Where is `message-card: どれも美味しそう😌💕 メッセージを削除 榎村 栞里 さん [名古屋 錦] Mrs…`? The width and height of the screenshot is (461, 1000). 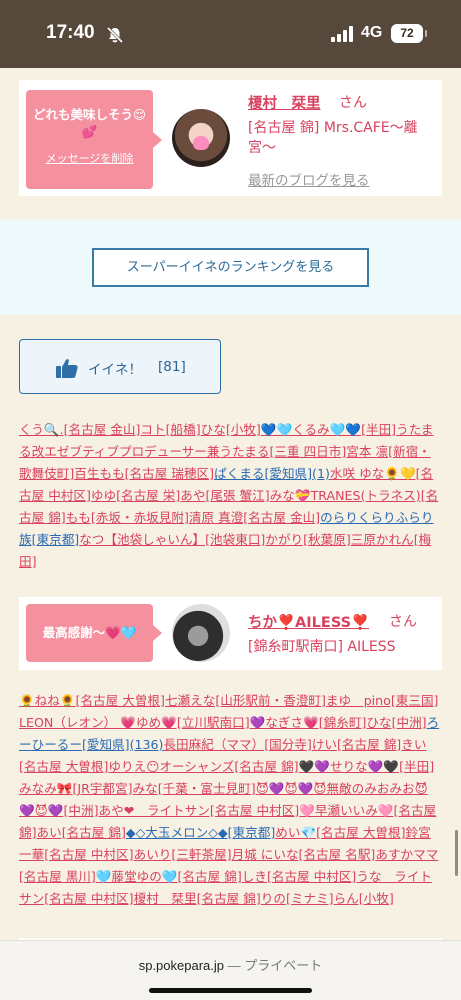
message-card: どれも美味しそう😌💕 メッセージを削除 榎村 栞里 さん [名古屋 錦] Mrs… is located at coordinates (230, 138).